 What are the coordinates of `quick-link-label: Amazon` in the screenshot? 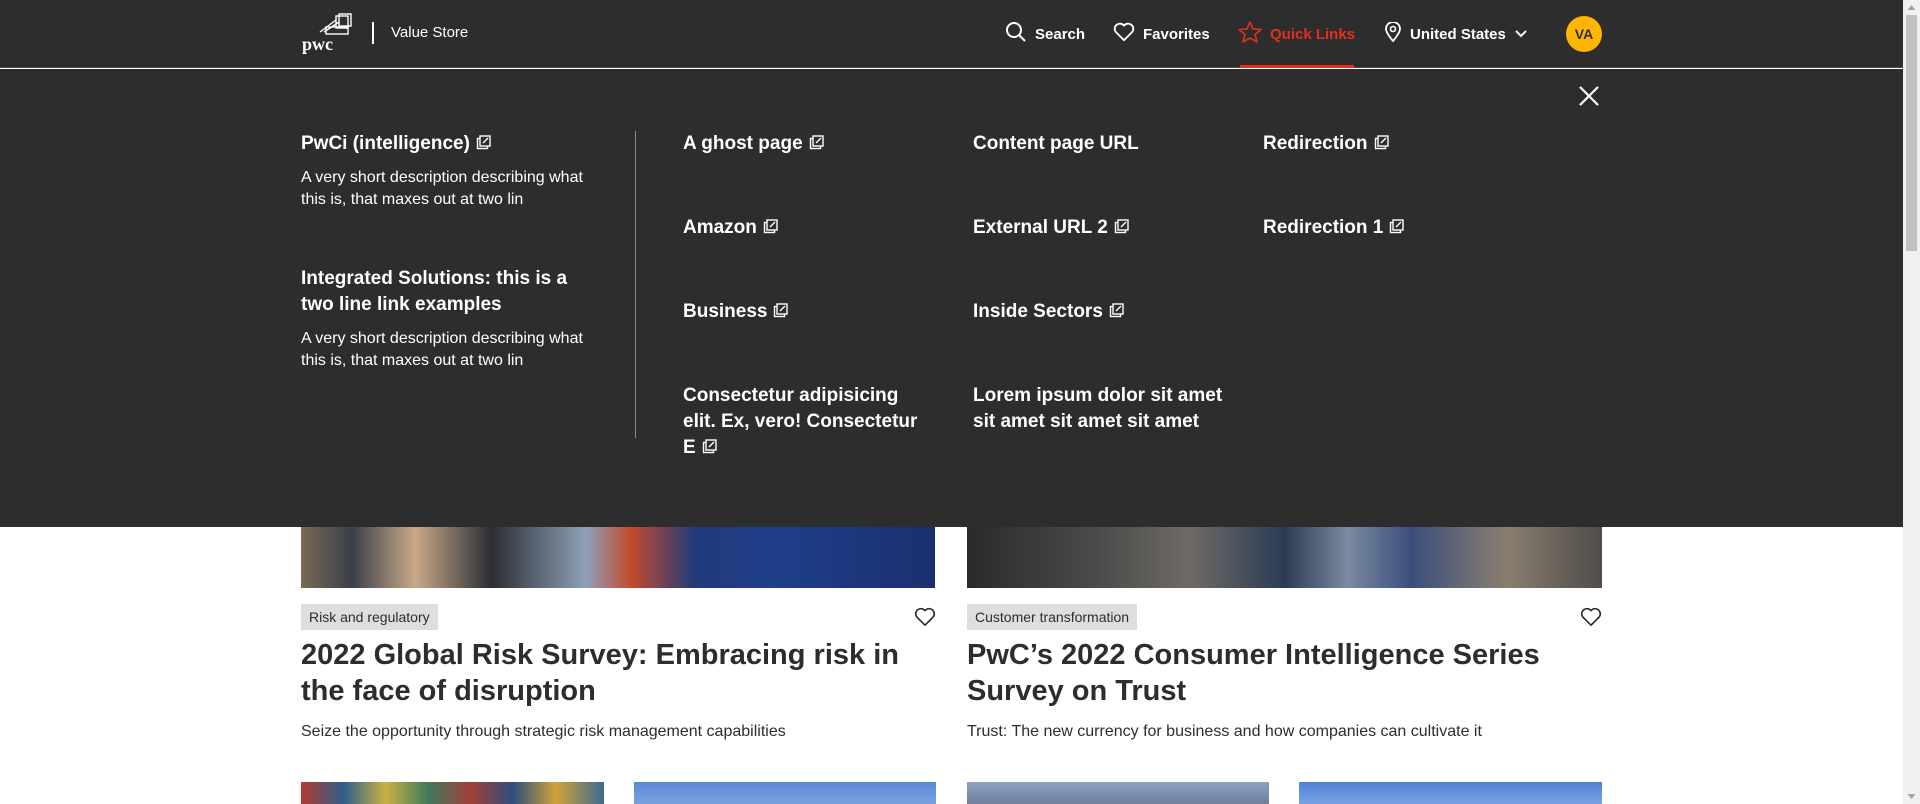 It's located at (720, 227).